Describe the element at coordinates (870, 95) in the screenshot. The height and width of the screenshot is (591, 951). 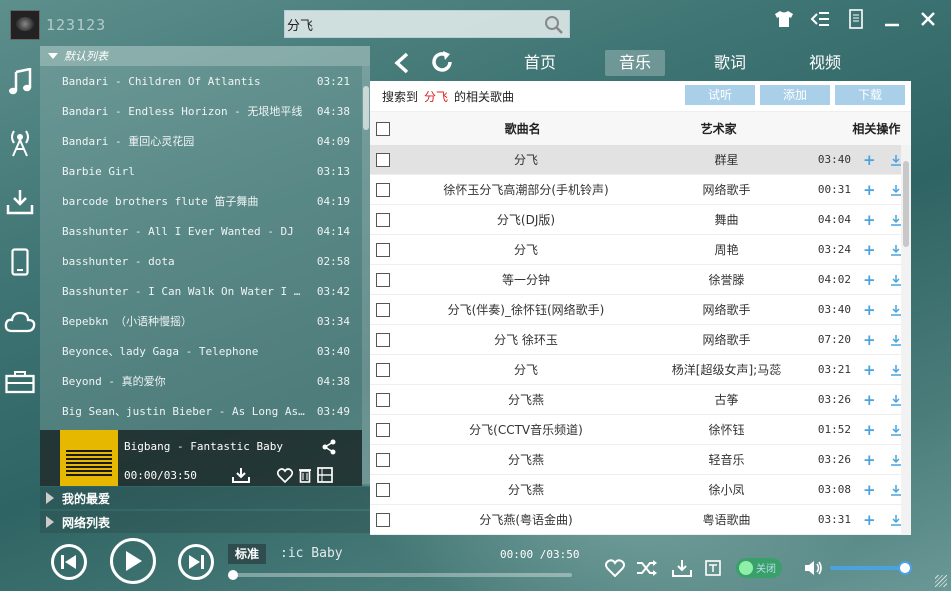
I see `download-button: 下载` at that location.